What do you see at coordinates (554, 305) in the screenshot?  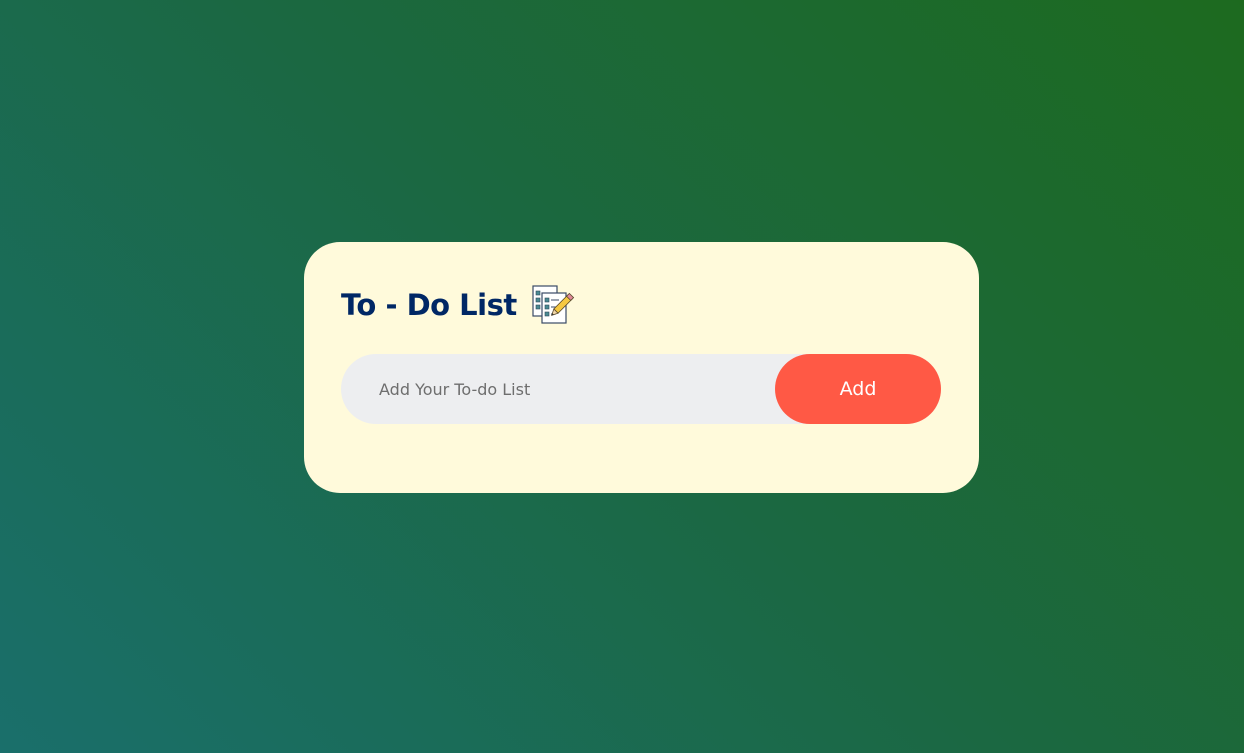 I see `checklist-pencil-icon` at bounding box center [554, 305].